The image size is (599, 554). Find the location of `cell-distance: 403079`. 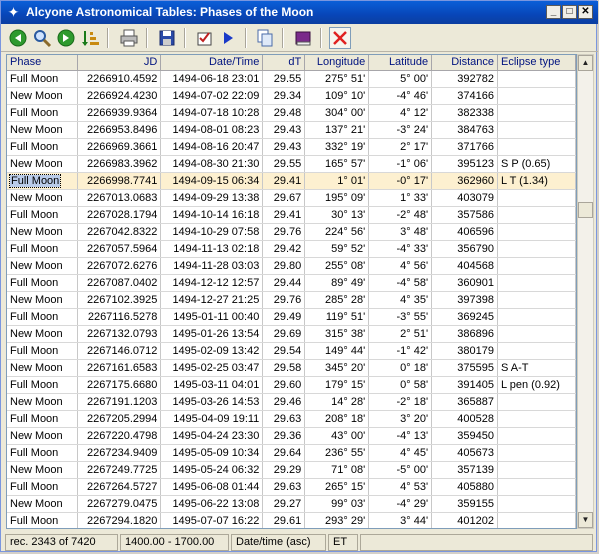

cell-distance: 403079 is located at coordinates (464, 198).